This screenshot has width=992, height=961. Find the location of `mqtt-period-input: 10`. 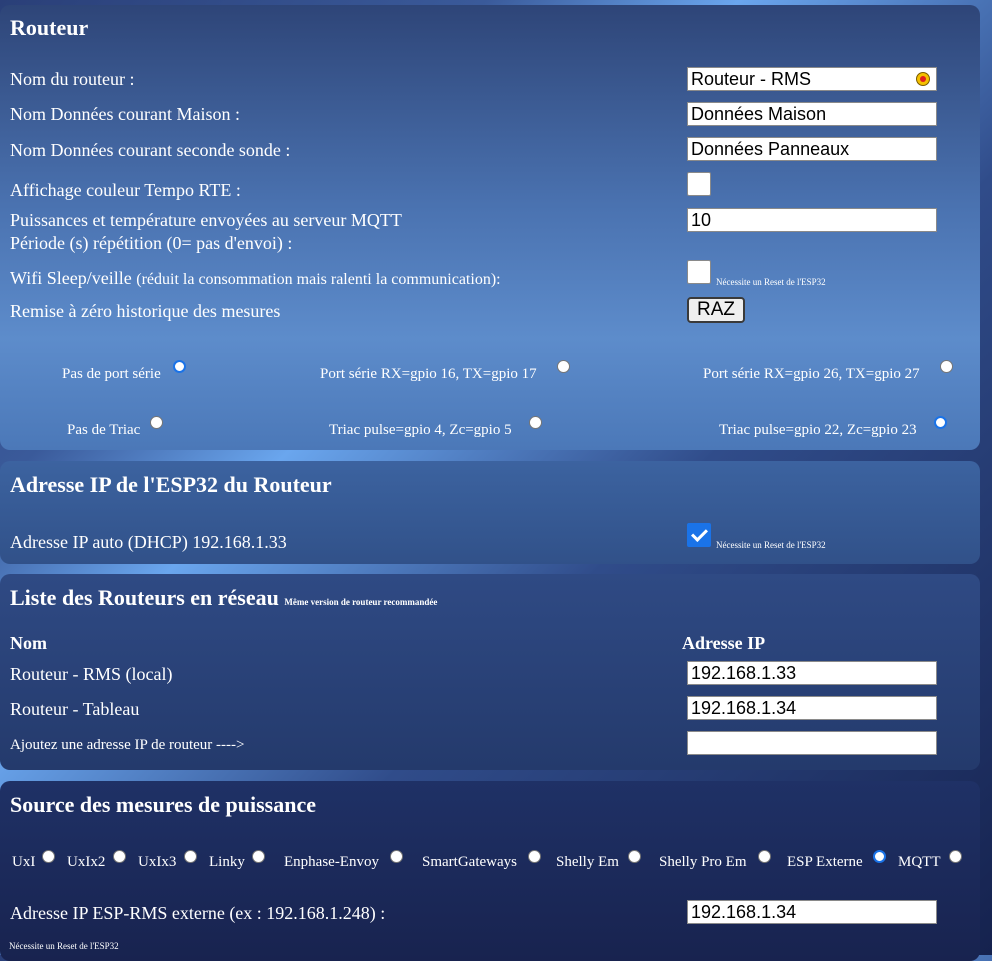

mqtt-period-input: 10 is located at coordinates (812, 220).